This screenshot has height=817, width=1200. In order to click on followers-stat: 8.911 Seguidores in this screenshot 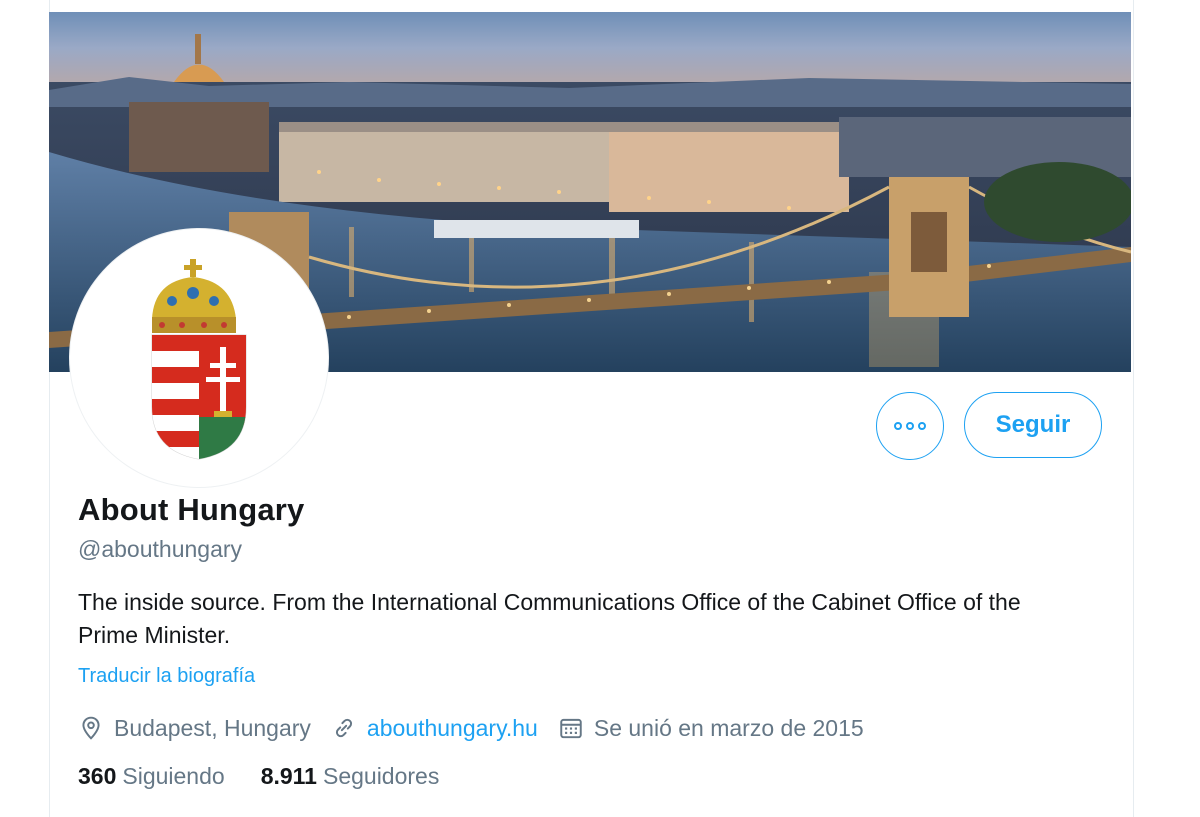, I will do `click(350, 776)`.